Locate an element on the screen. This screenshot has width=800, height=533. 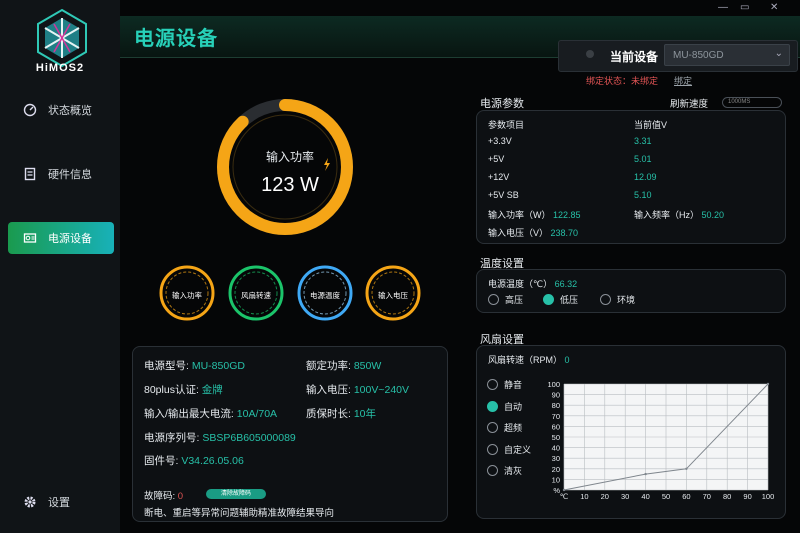
sidebar-item-power: 电源设备 is located at coordinates (61, 238).